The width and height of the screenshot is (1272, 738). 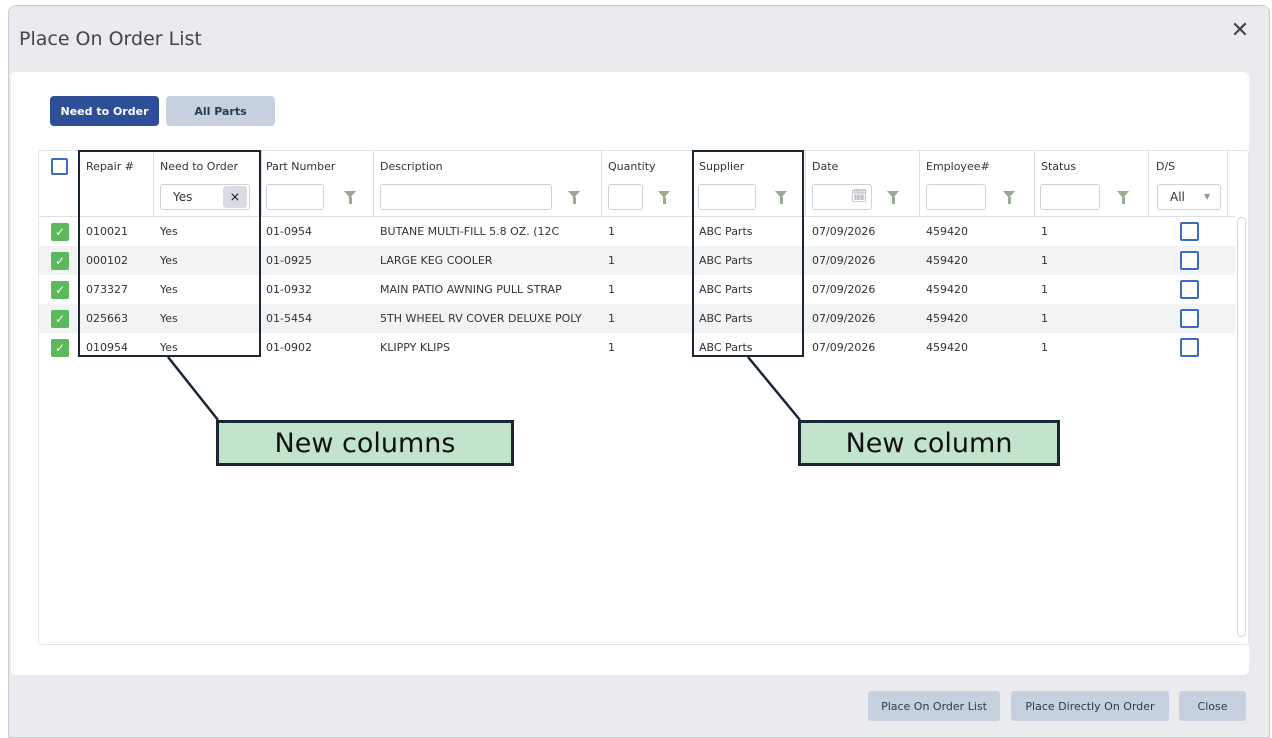 What do you see at coordinates (466, 197) in the screenshot?
I see `description-filter` at bounding box center [466, 197].